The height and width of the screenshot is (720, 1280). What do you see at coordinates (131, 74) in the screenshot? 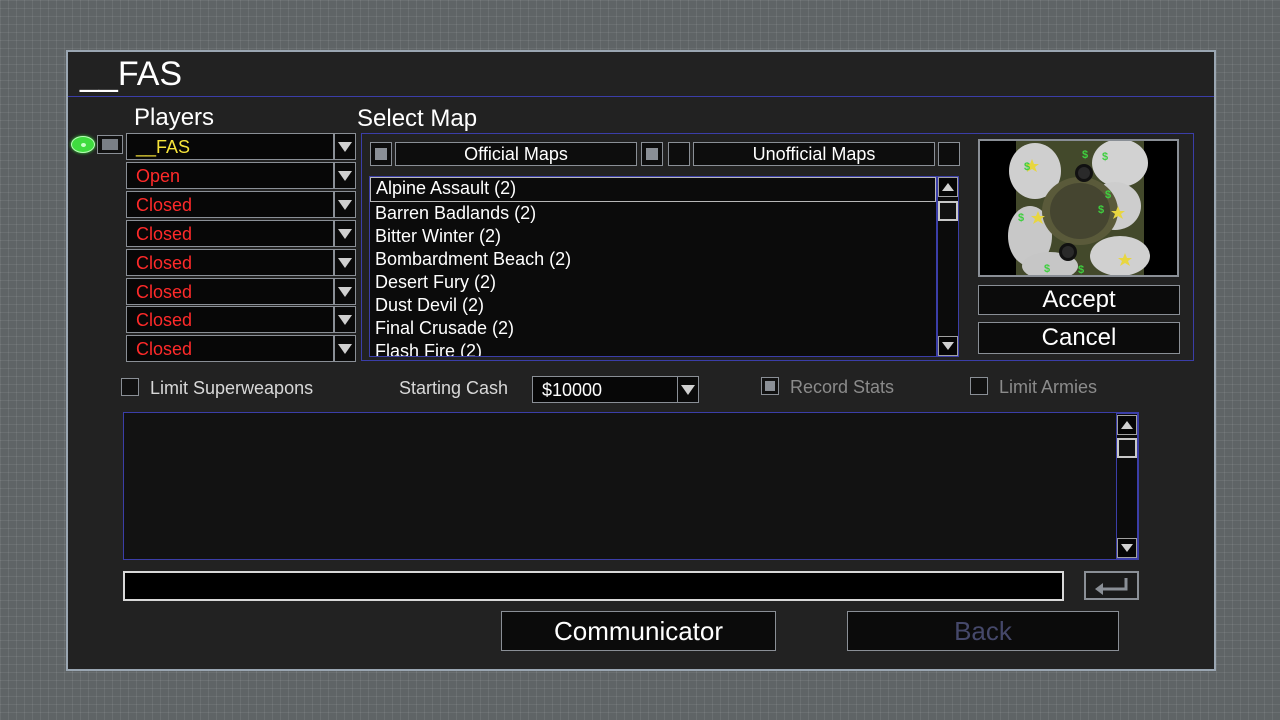
I see `game-title: __FAS` at bounding box center [131, 74].